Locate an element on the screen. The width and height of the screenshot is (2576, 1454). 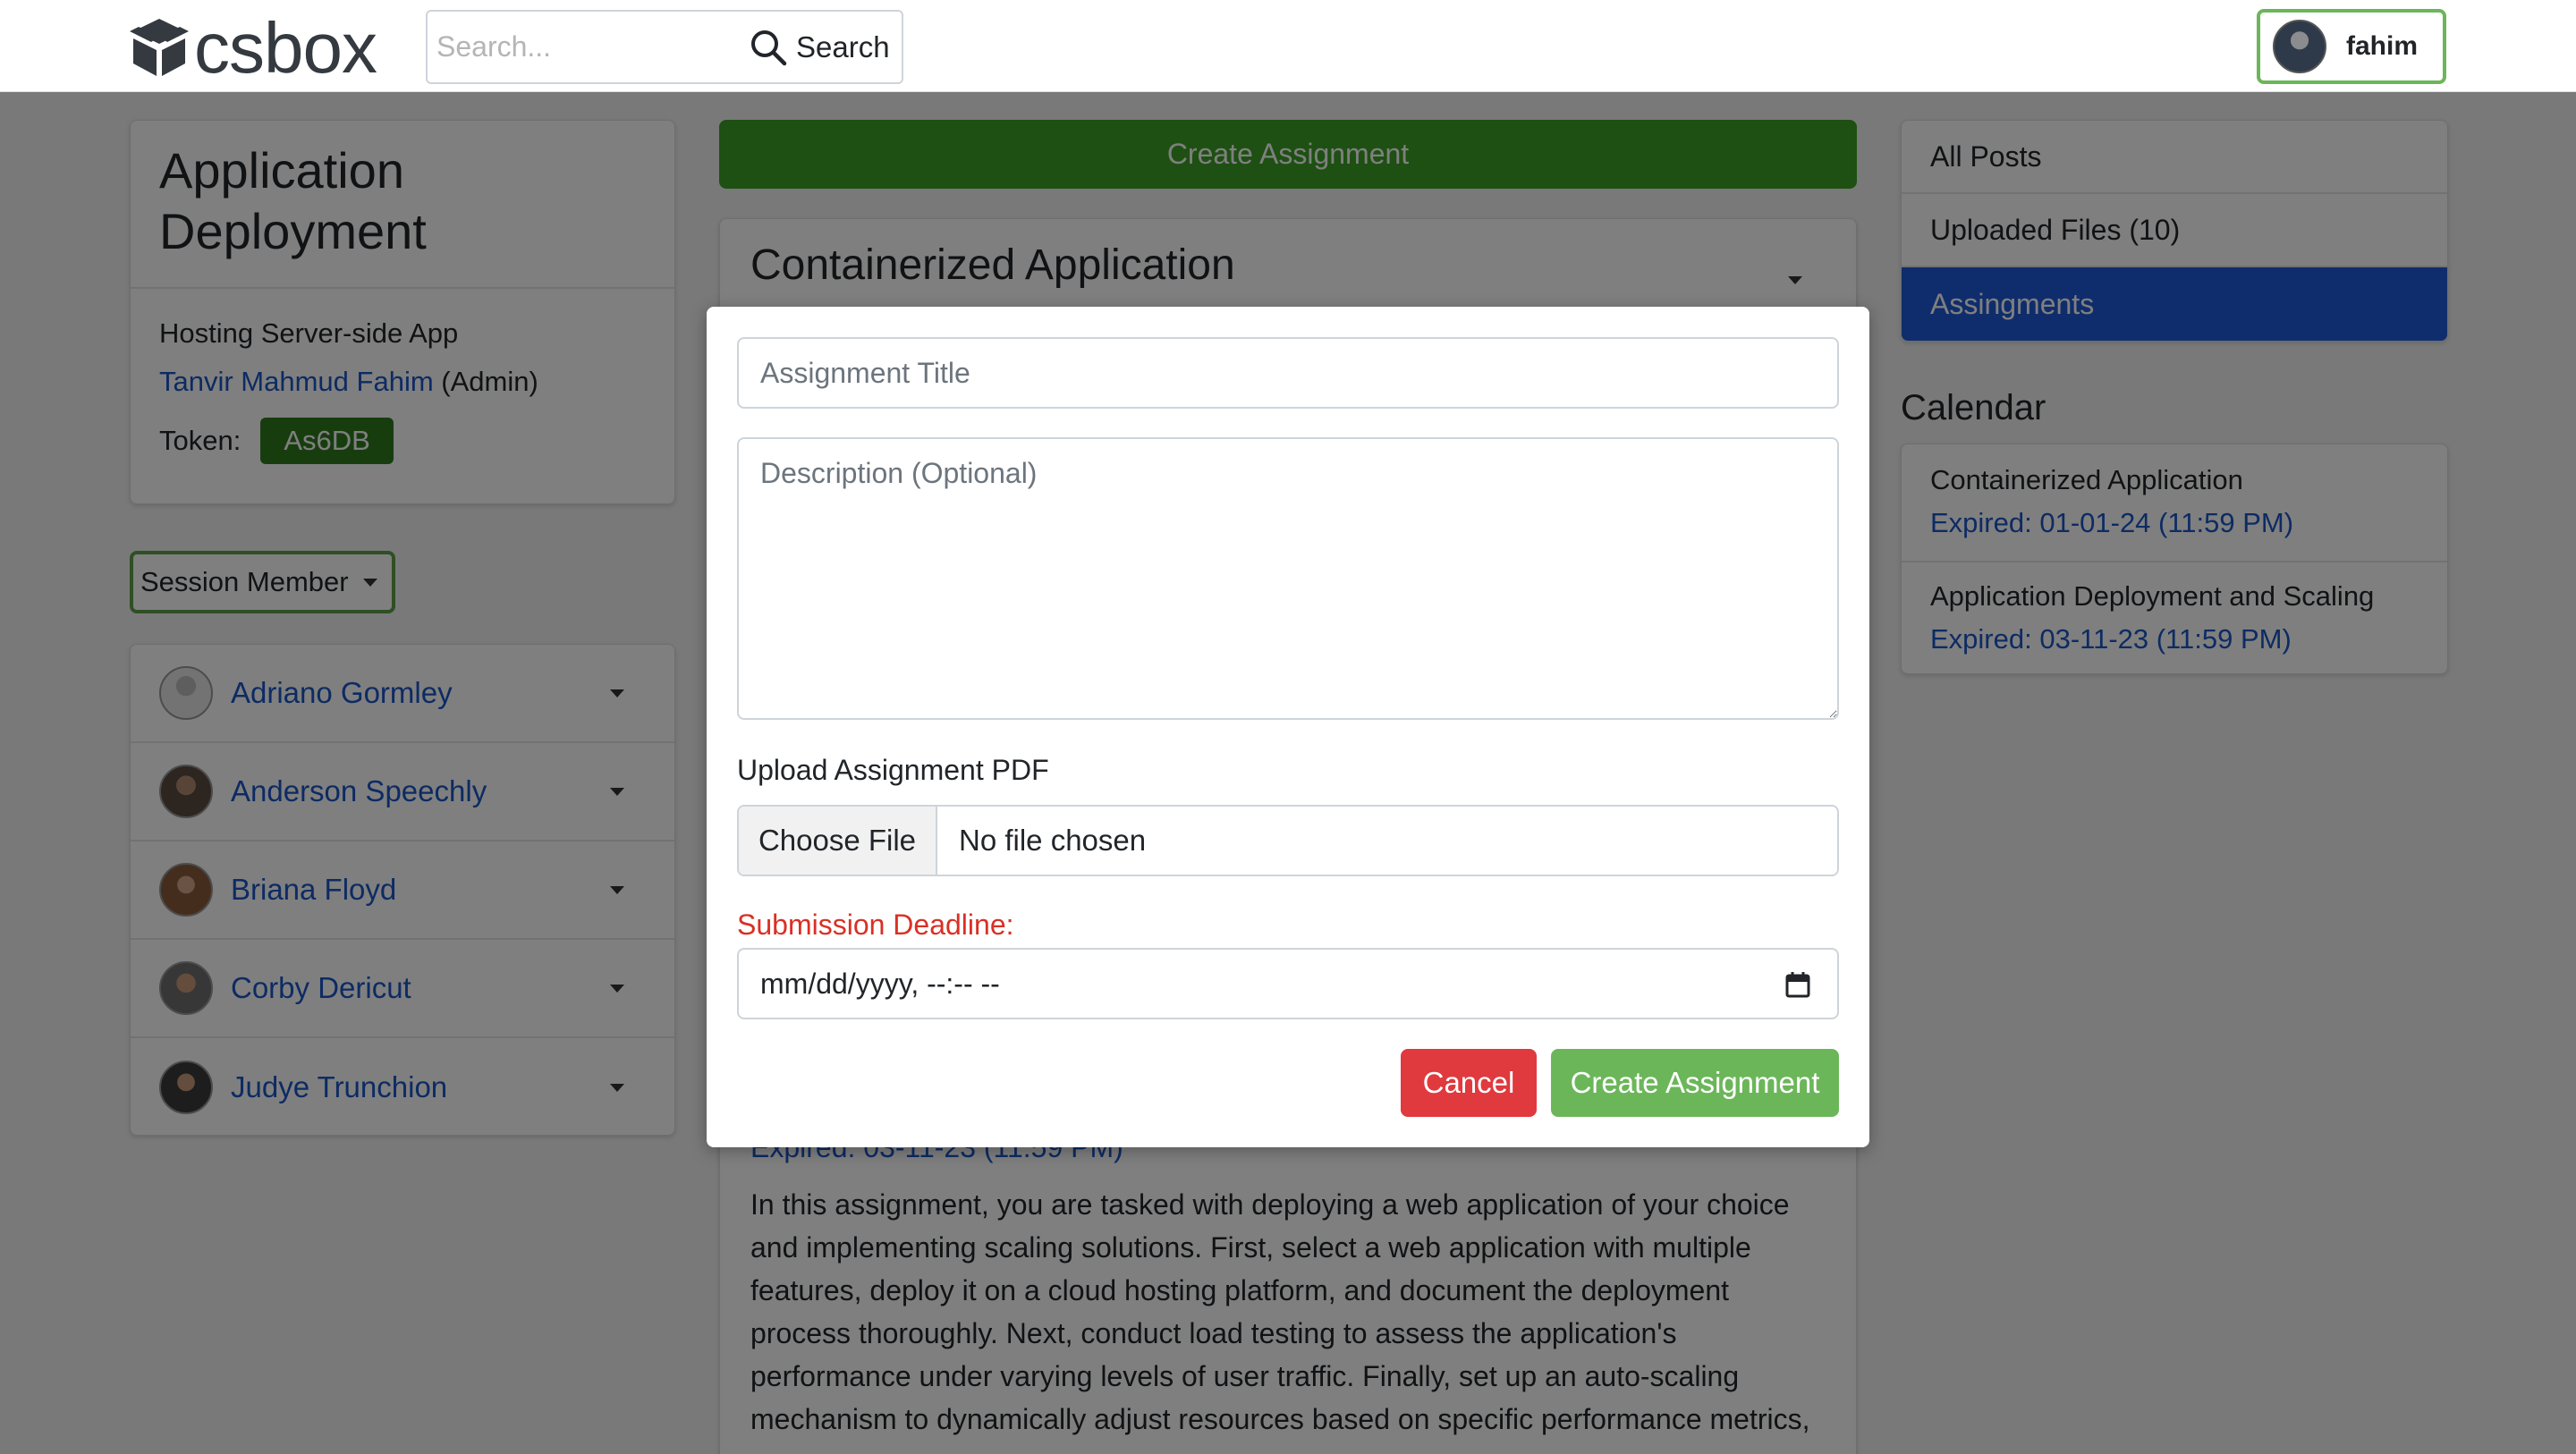
navbar-overlay-spacer is located at coordinates (1288, 46).